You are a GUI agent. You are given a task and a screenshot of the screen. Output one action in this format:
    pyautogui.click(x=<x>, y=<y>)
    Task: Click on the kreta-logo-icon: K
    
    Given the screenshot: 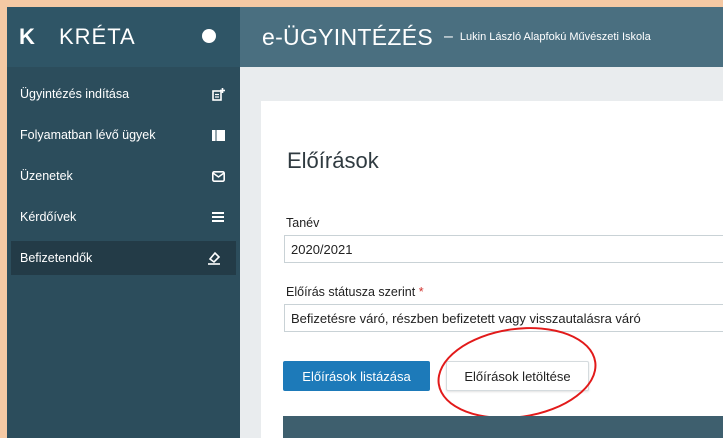 What is the action you would take?
    pyautogui.click(x=27, y=36)
    